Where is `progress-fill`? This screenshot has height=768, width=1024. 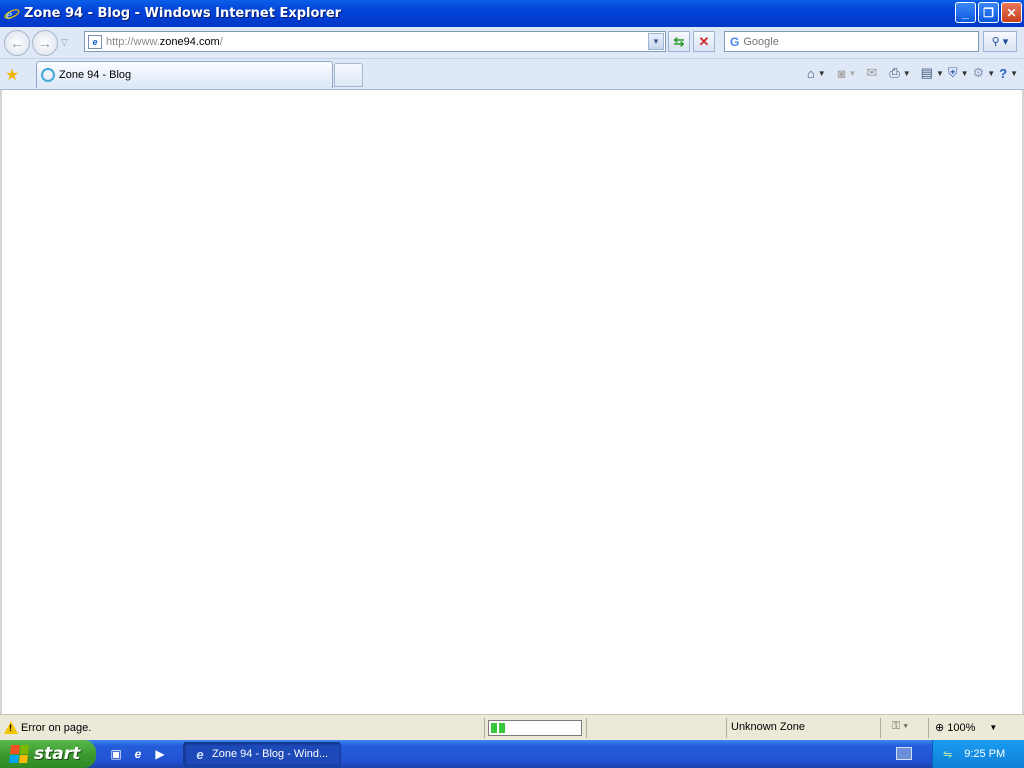
progress-fill is located at coordinates (498, 728).